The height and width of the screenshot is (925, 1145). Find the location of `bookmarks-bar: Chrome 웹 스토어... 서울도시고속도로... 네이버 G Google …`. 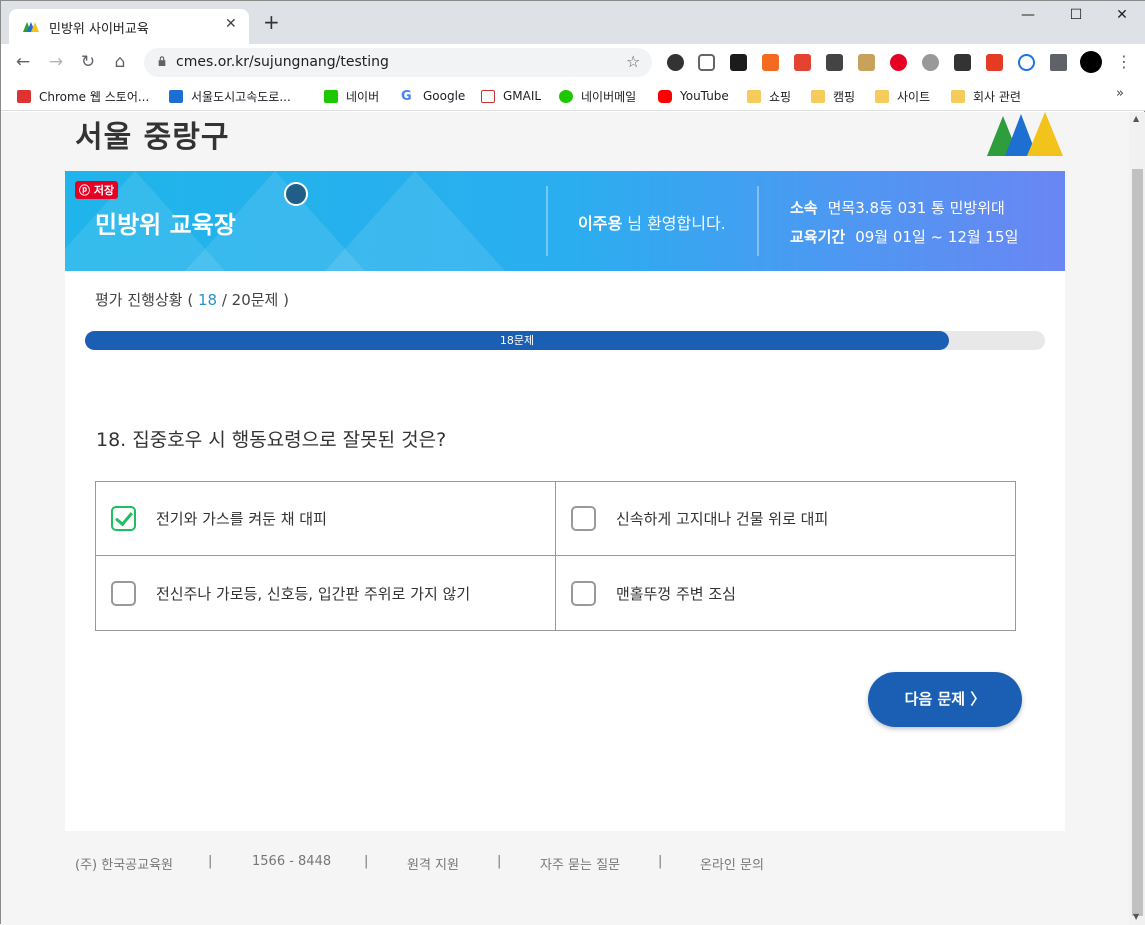

bookmarks-bar: Chrome 웹 스토어... 서울도시고속도로... 네이버 G Google … is located at coordinates (573, 96).